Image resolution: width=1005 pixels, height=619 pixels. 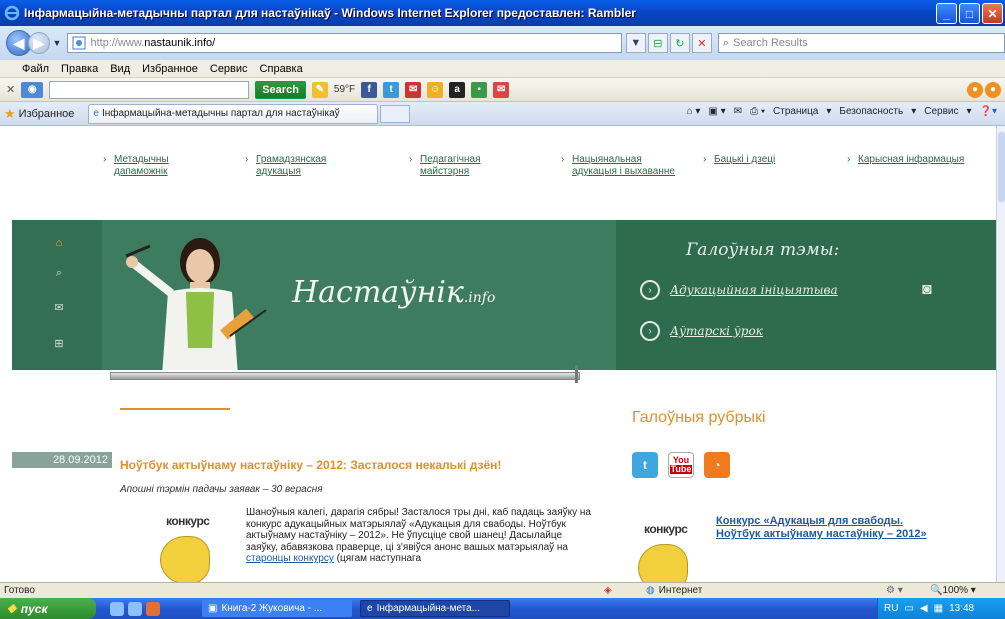 I want to click on tools-menu: Сервис, so click(x=941, y=111).